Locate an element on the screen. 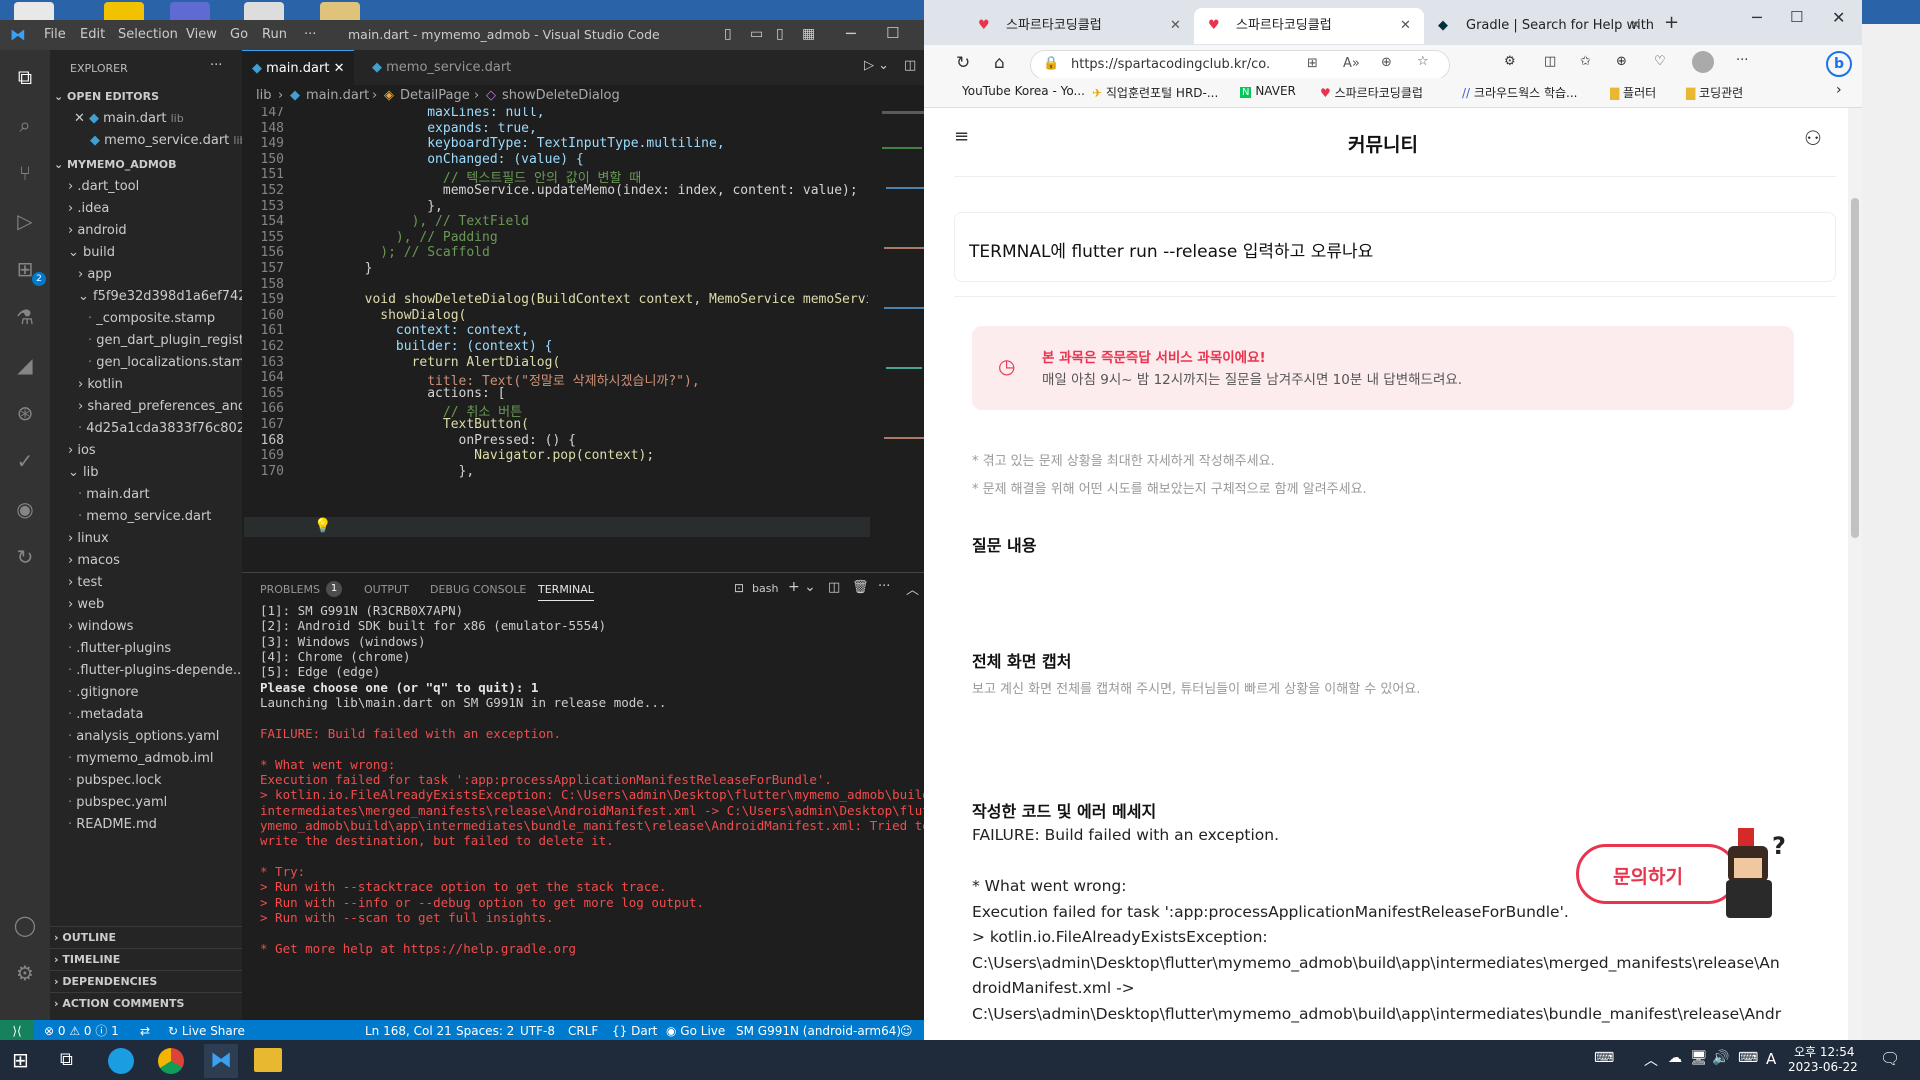  outline-section: › OUTLINE is located at coordinates (146, 937).